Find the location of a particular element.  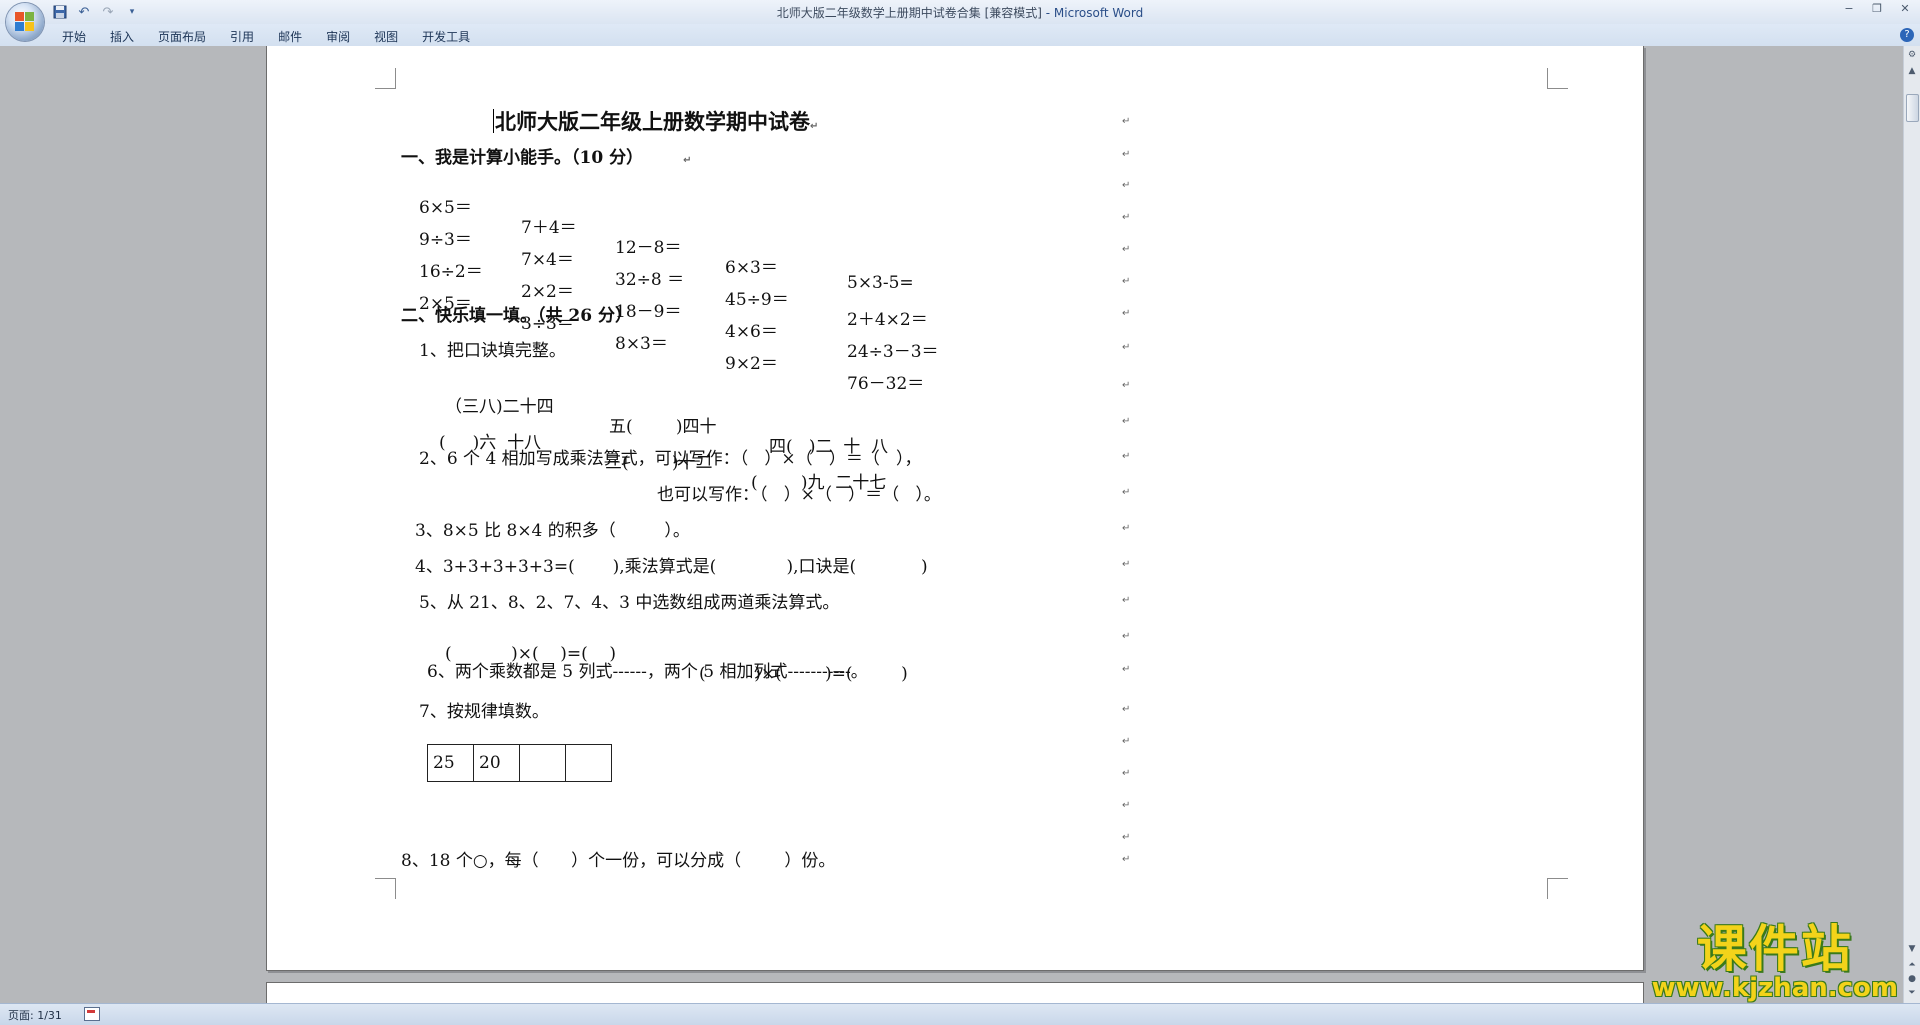

fill-item: 五( )四十 is located at coordinates (663, 427).